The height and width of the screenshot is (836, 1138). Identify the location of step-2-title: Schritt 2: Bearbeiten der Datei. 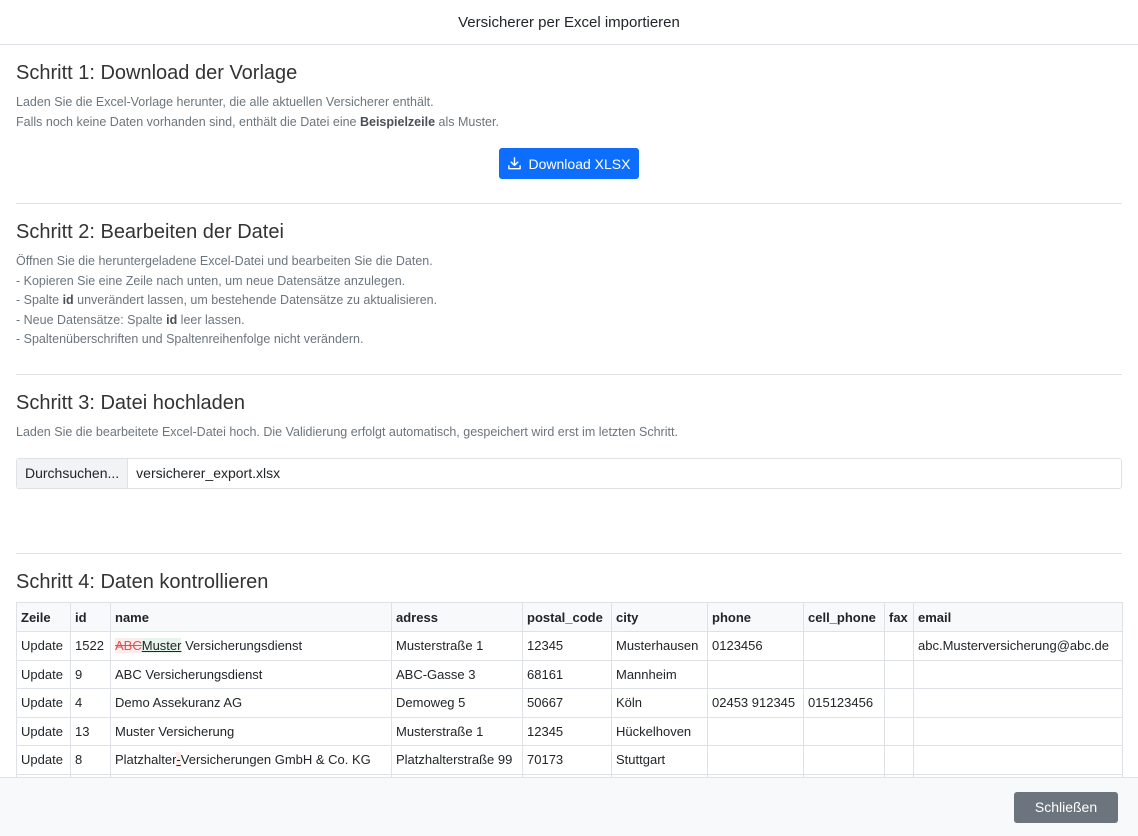
(150, 232).